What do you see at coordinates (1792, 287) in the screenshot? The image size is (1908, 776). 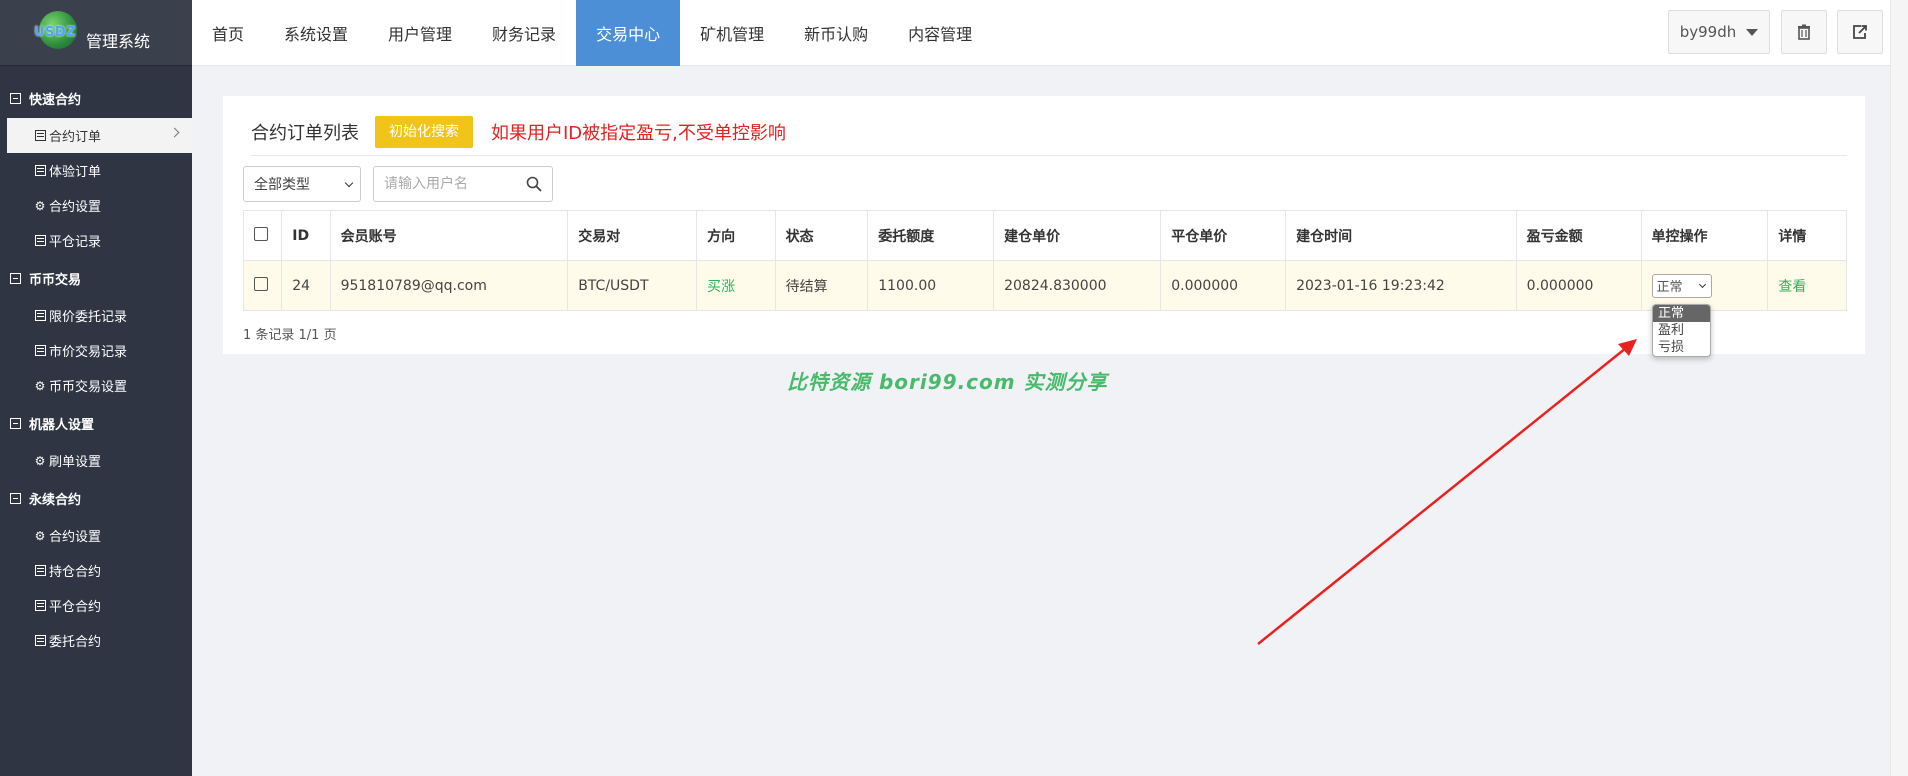 I see `view-detail-link: 查看` at bounding box center [1792, 287].